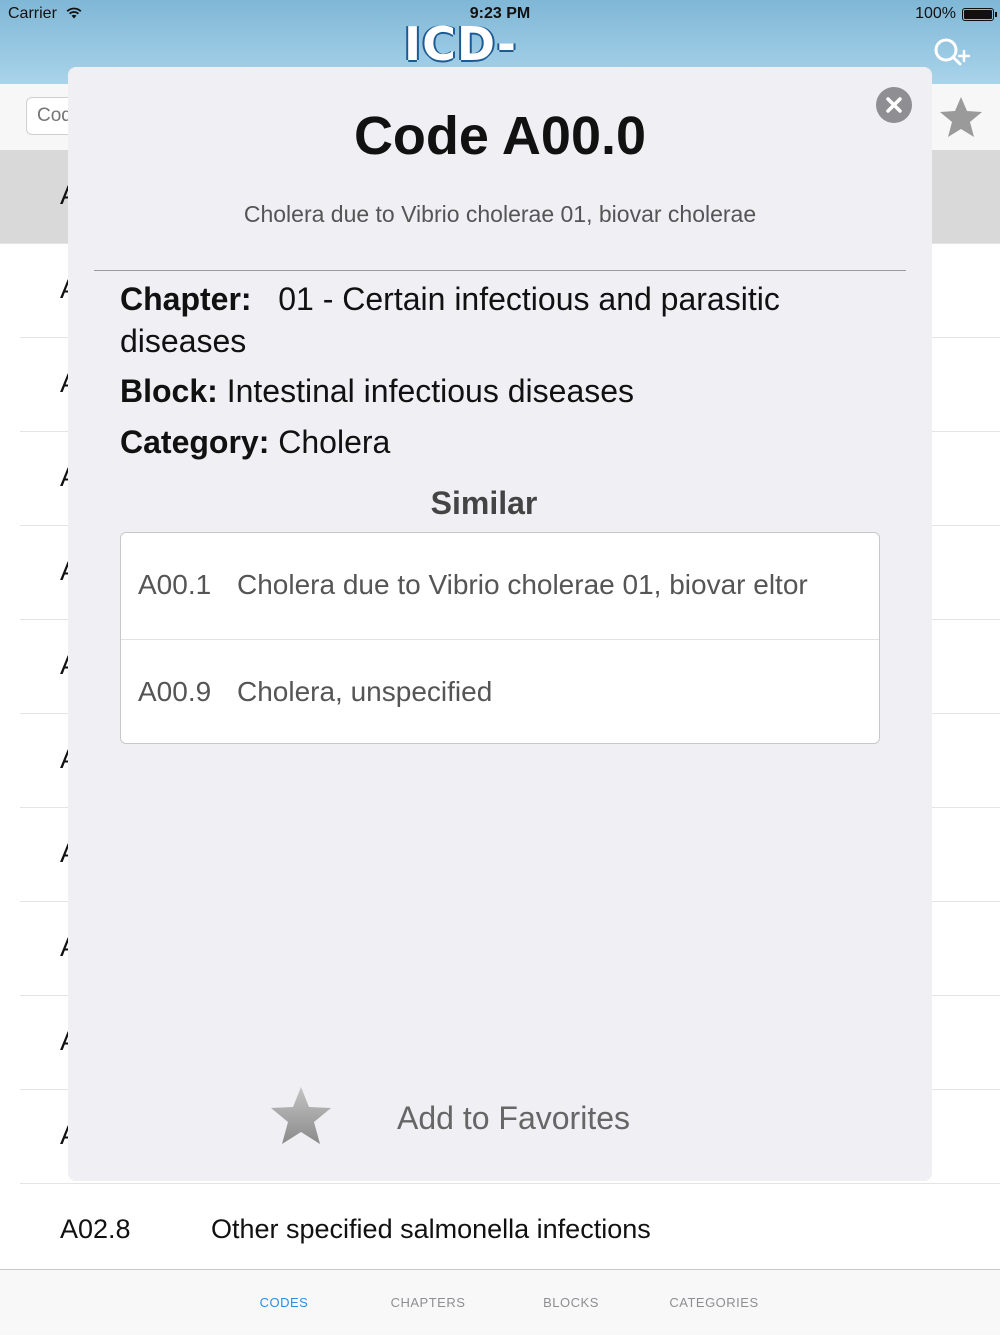 The height and width of the screenshot is (1335, 1000). I want to click on block-label: Block:, so click(169, 391).